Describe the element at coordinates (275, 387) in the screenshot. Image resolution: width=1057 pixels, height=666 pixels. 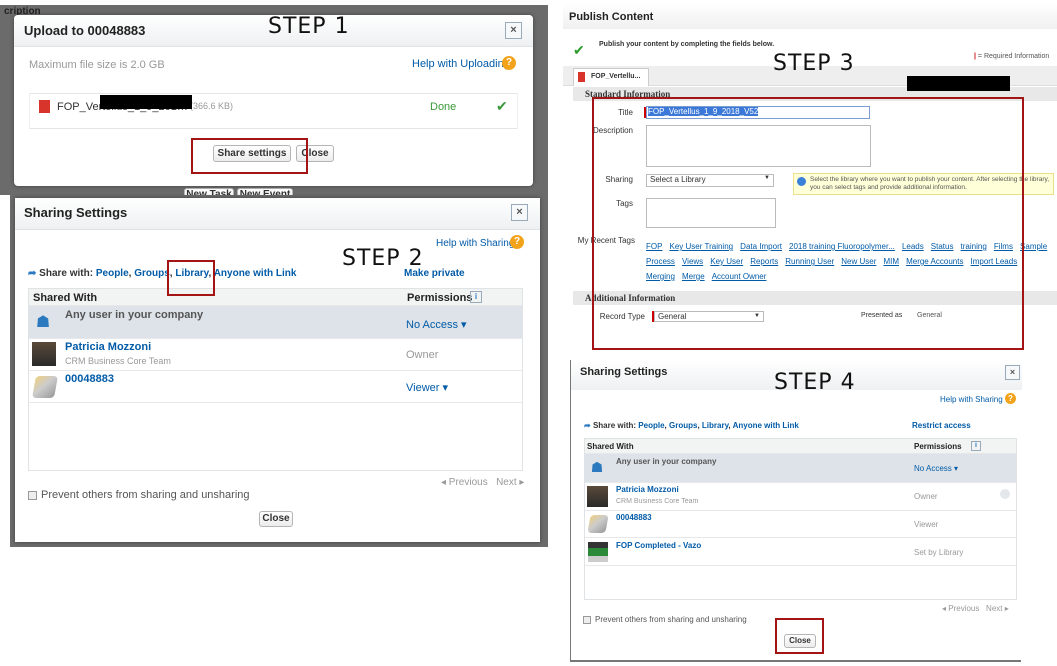
I see `table-row: 00048883 Viewer ▾` at that location.